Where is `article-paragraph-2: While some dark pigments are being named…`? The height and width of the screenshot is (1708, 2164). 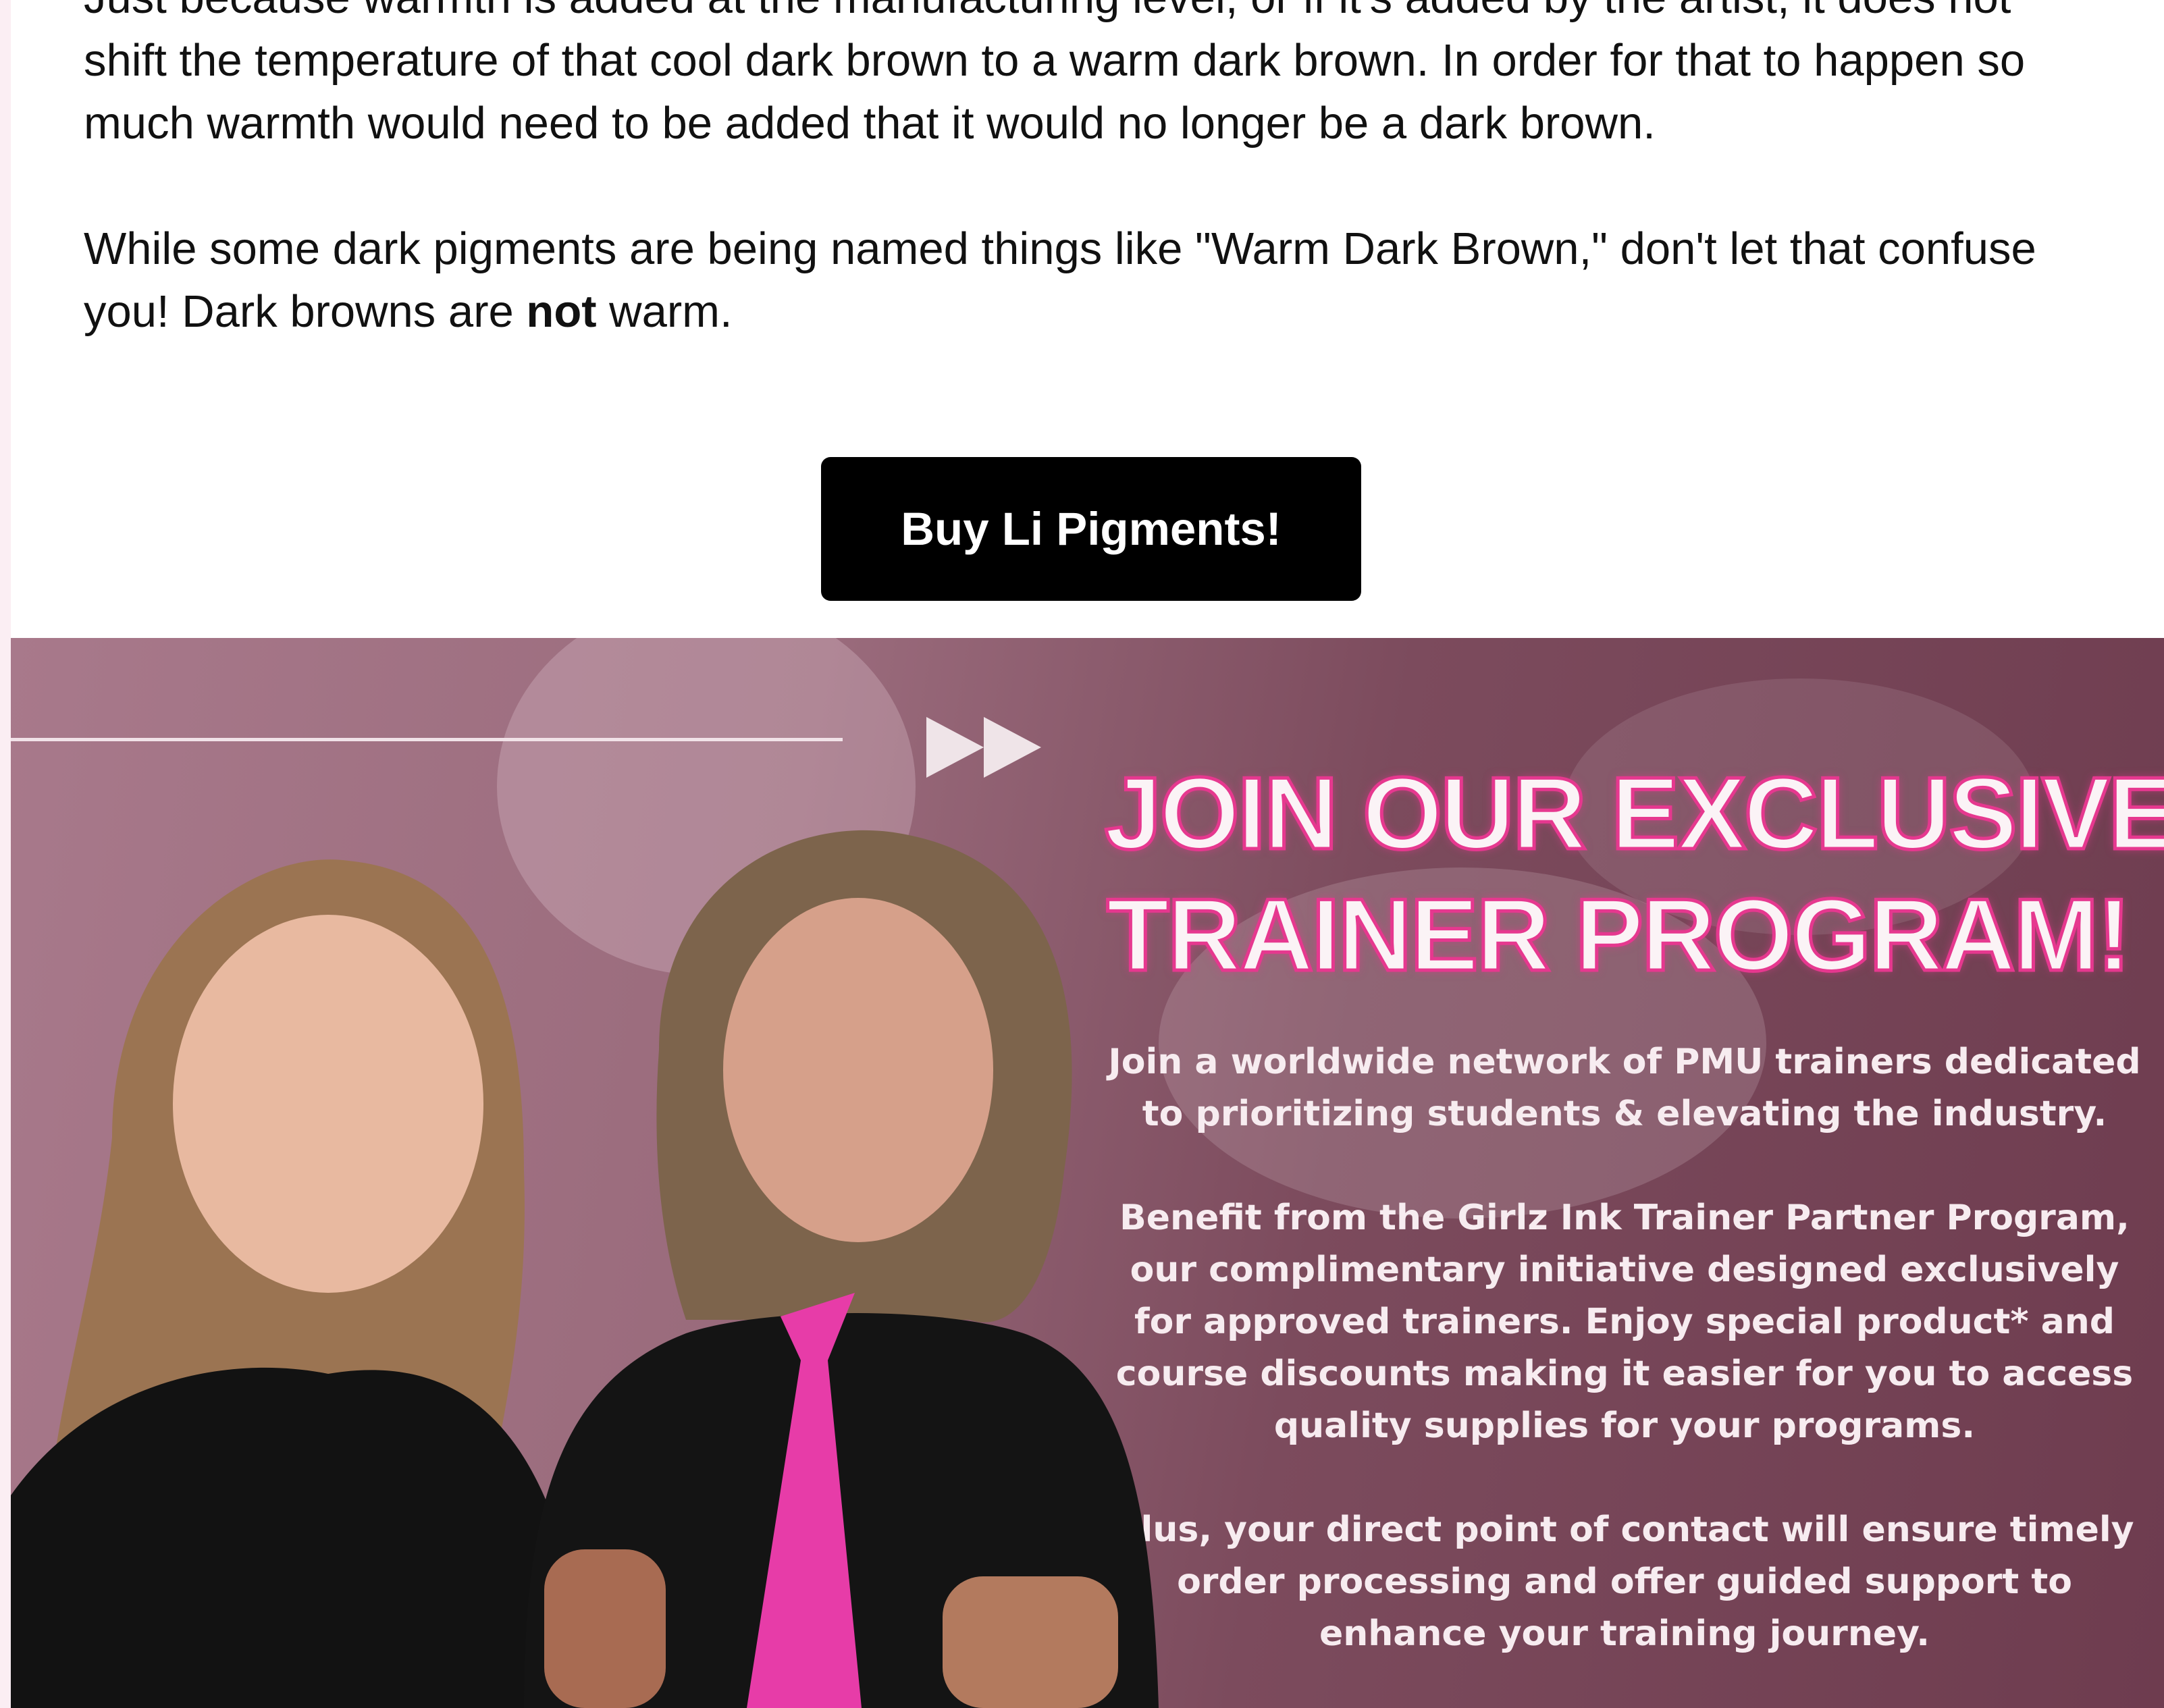
article-paragraph-2: While some dark pigments are being named… is located at coordinates (1093, 280).